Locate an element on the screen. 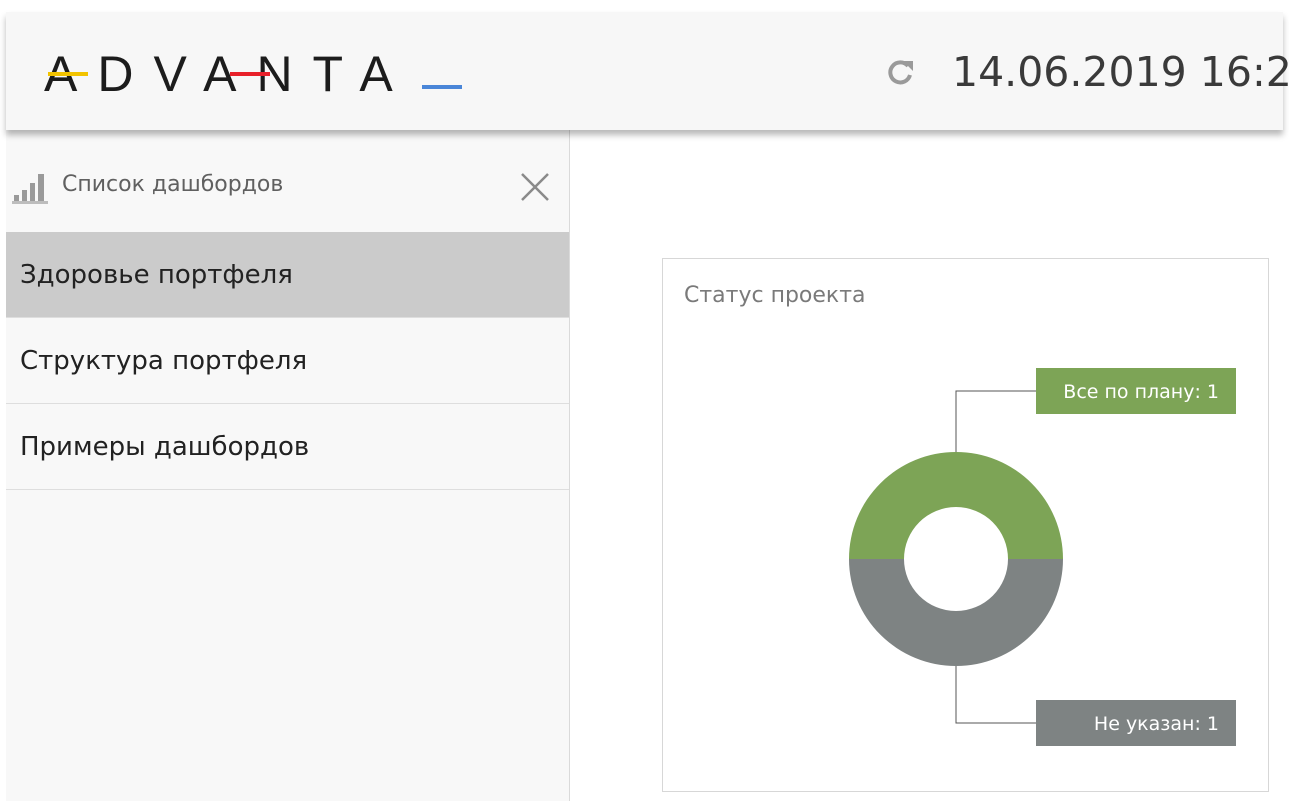  advanta-logo: ADVANTA is located at coordinates (252, 72).